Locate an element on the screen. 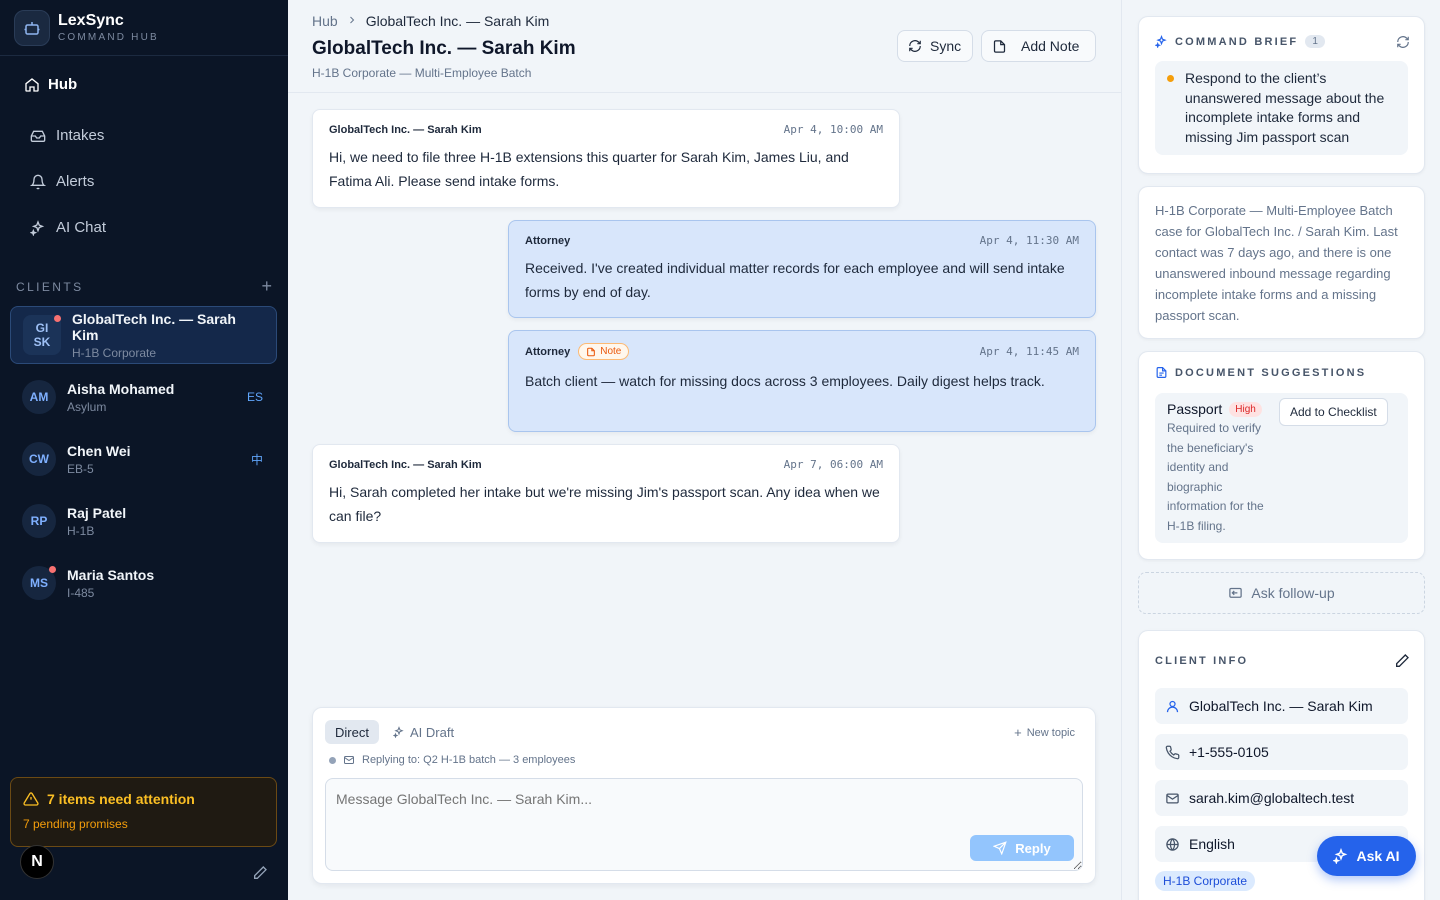 This screenshot has height=900, width=1440. home-icon is located at coordinates (32, 84).